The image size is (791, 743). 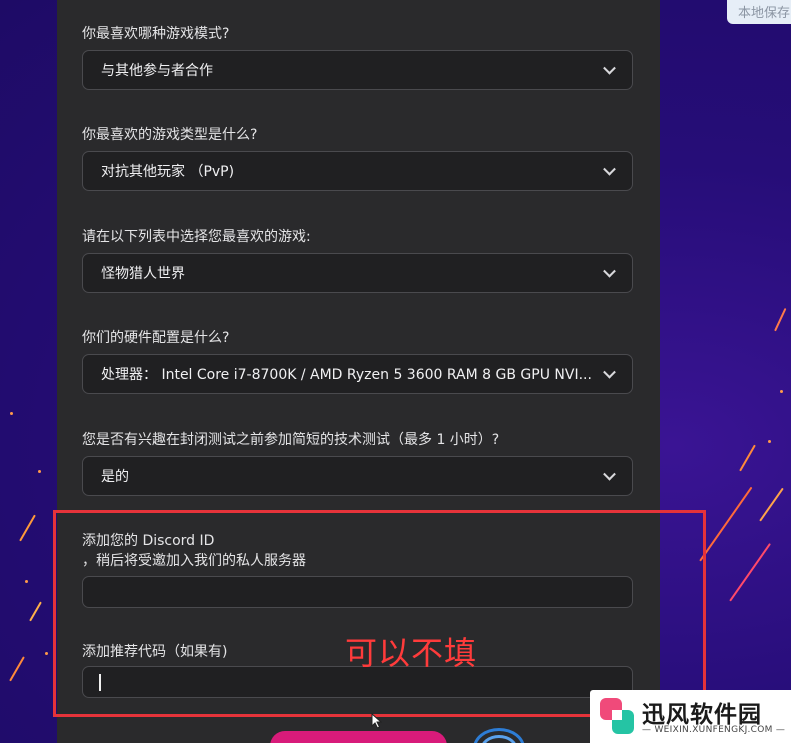 What do you see at coordinates (714, 730) in the screenshot?
I see `watermark-subtitle: — WEIXIN.XUNFENGKJ.COM —` at bounding box center [714, 730].